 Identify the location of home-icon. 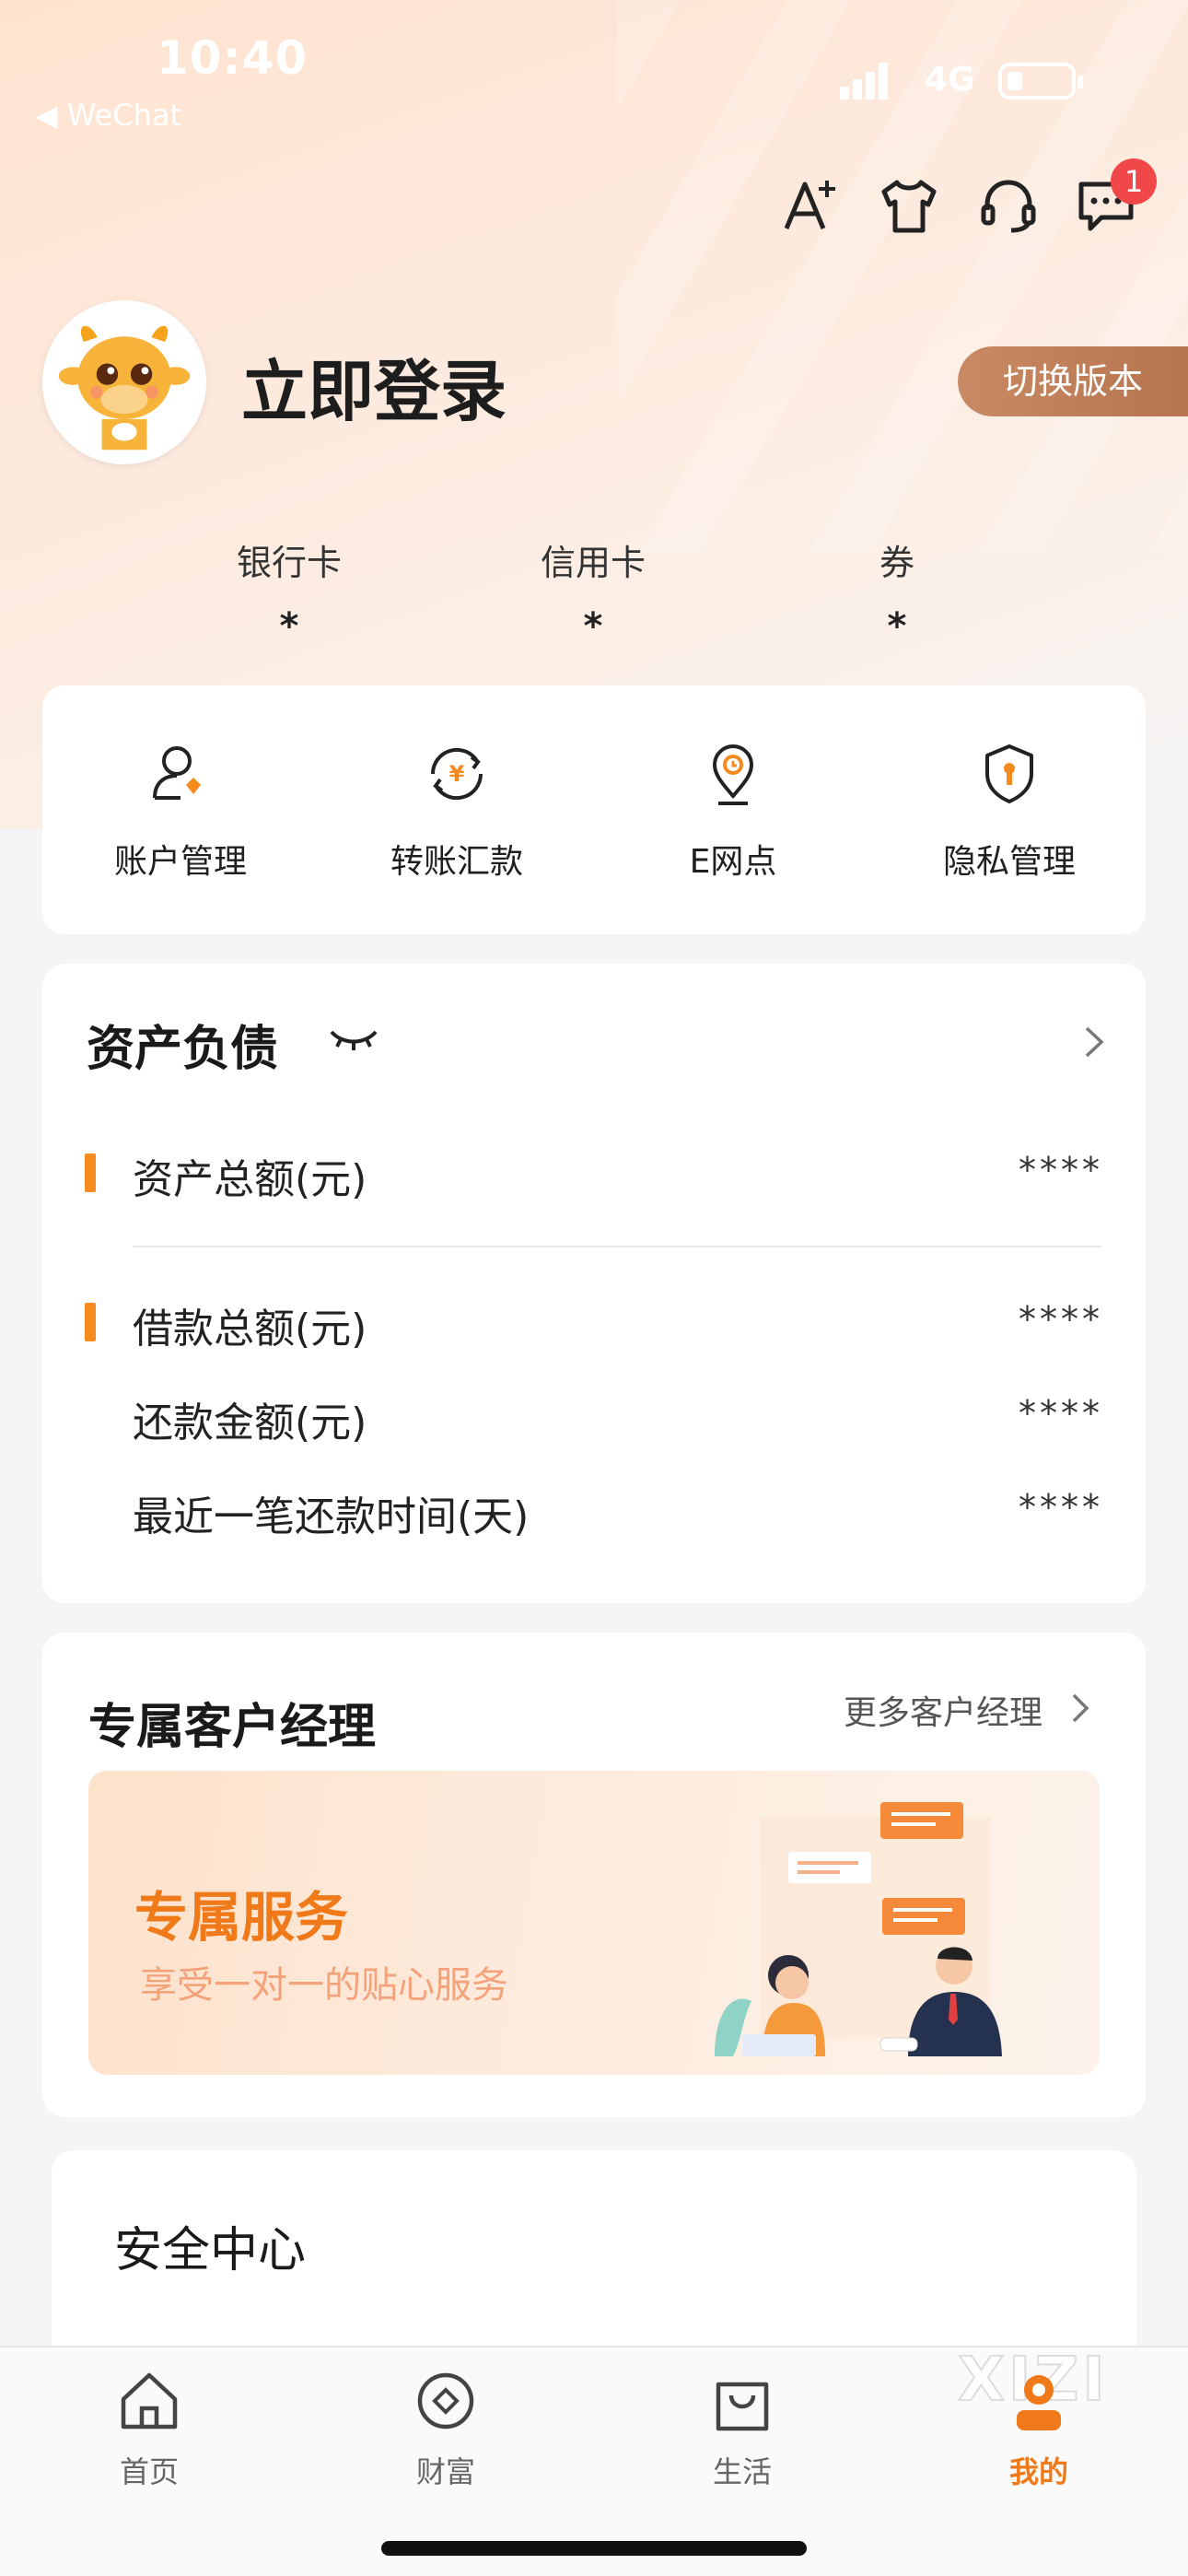
(149, 2401).